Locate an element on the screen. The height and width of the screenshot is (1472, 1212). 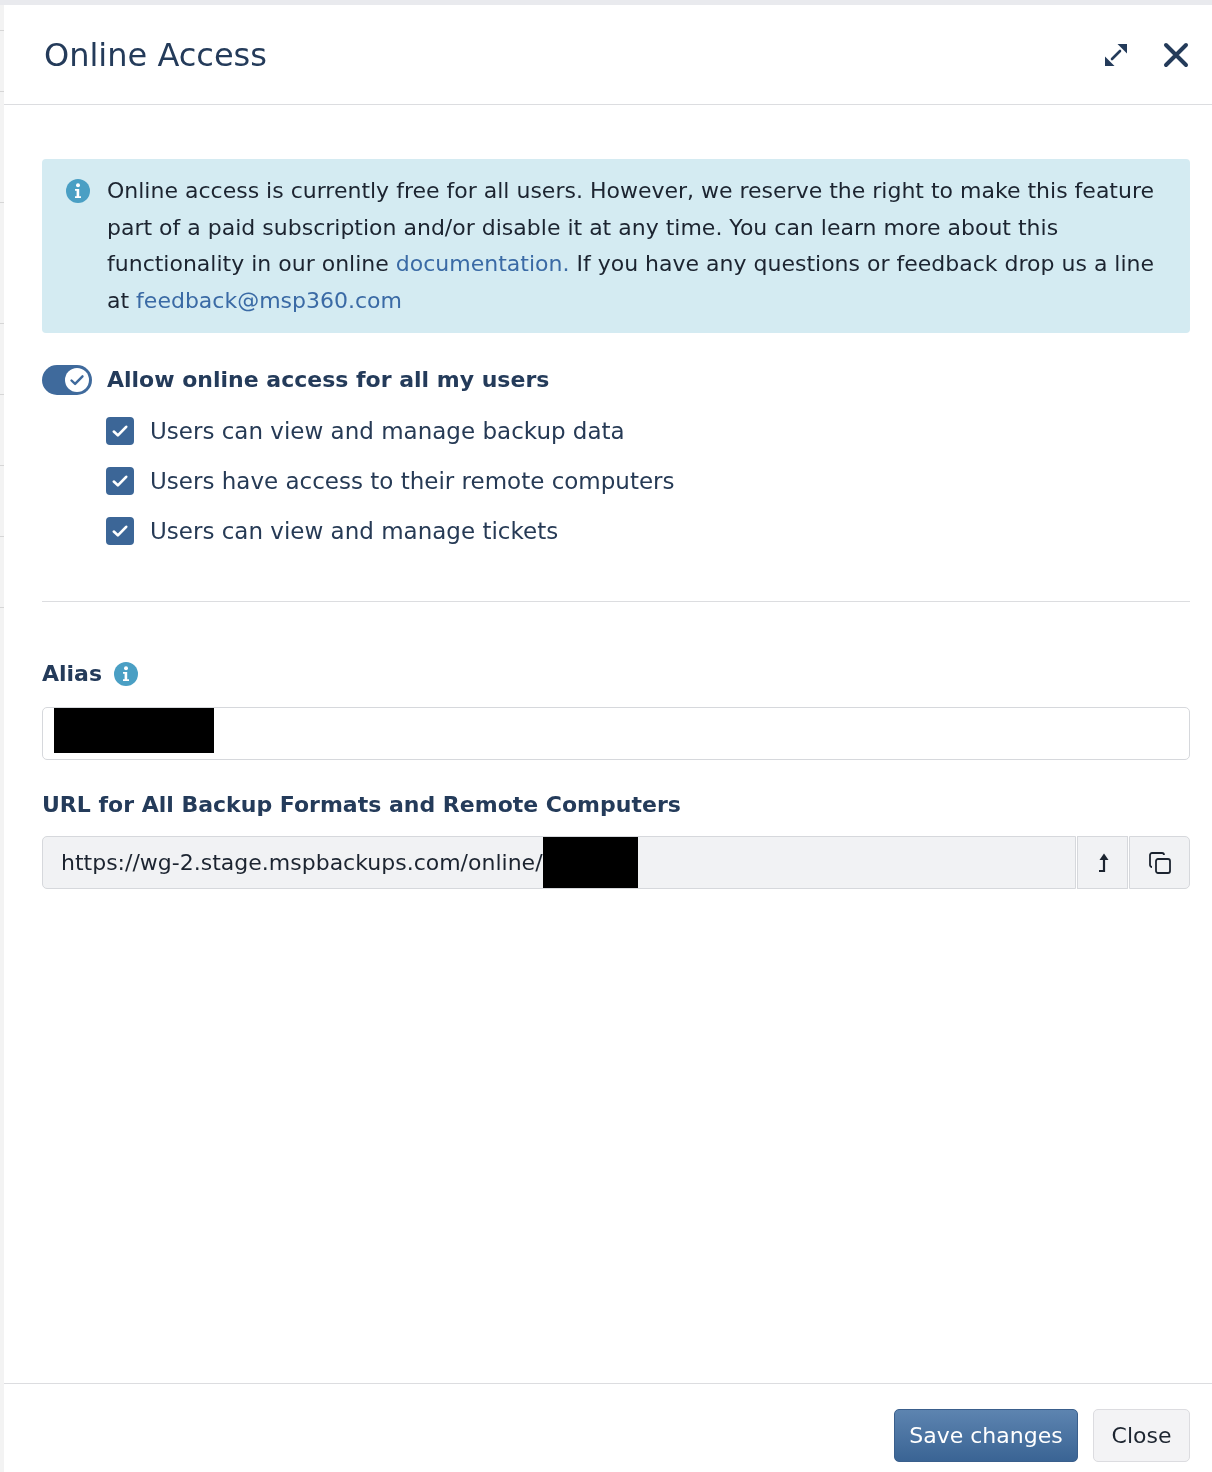
url-label: URL for All Backup Formats and Remote Computers is located at coordinates (362, 805).